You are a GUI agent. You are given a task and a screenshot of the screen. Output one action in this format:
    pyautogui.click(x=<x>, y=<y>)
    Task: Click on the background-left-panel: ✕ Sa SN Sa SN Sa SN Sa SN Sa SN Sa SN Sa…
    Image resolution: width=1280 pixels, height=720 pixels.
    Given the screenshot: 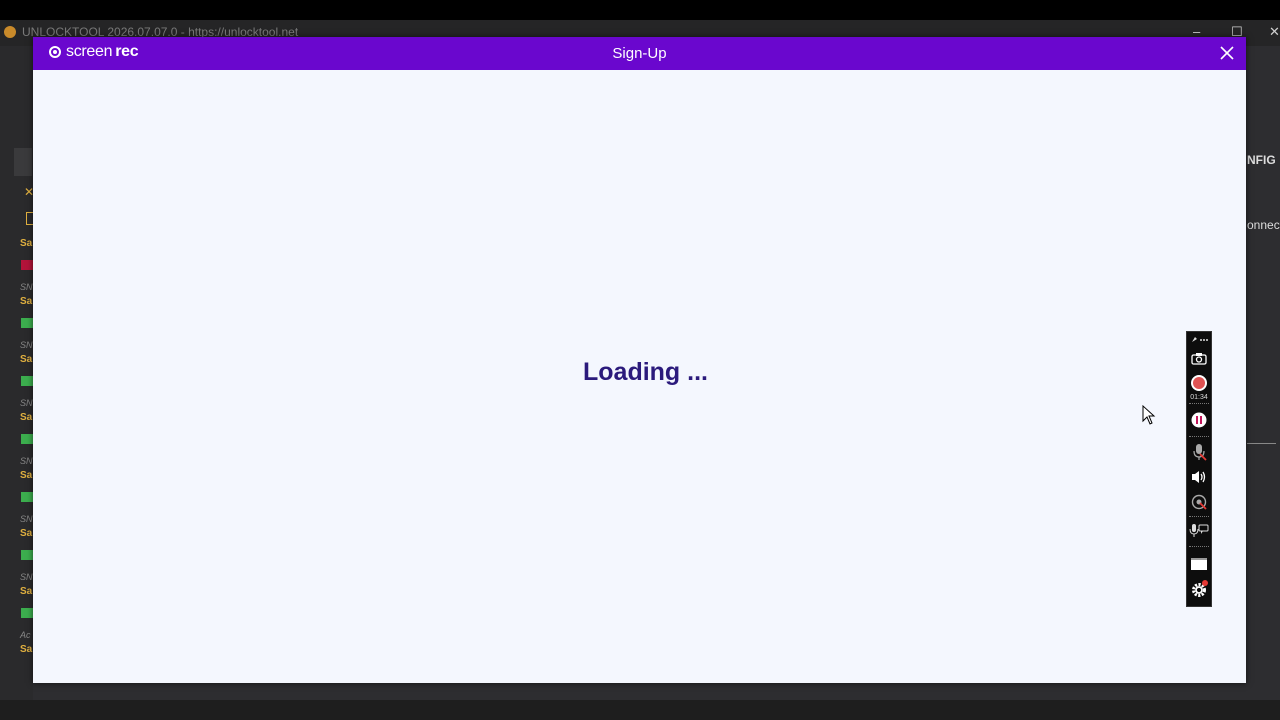 What is the action you would take?
    pyautogui.click(x=17, y=373)
    